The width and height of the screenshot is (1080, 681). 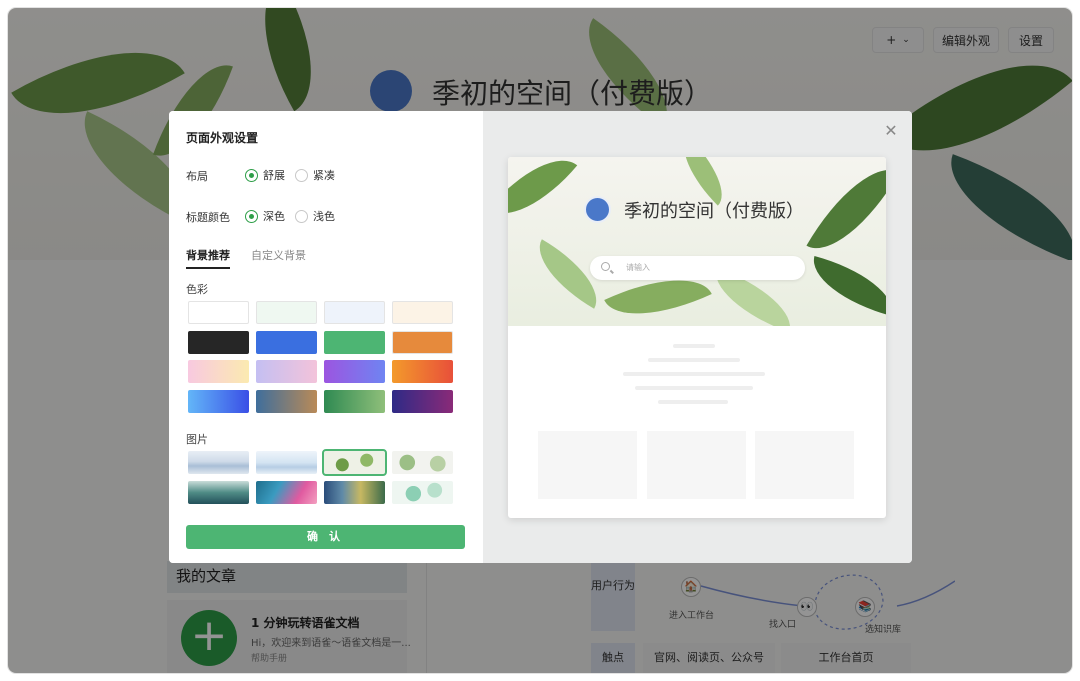 What do you see at coordinates (265, 216) in the screenshot?
I see `title-color-dark: 深色` at bounding box center [265, 216].